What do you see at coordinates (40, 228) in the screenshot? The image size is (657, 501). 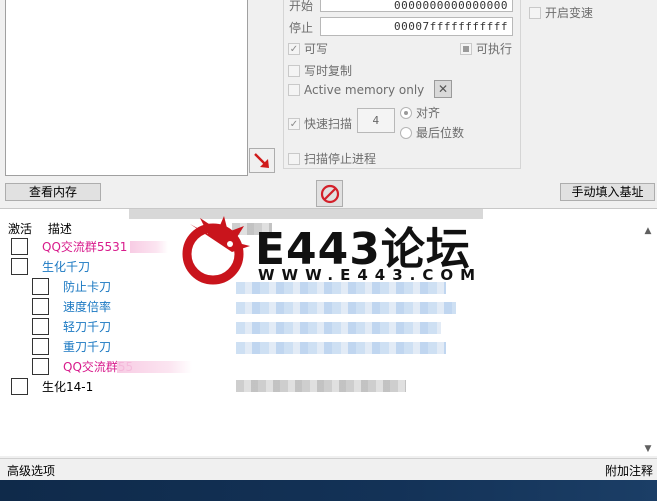 I see `address-list-header: 激活 描述` at bounding box center [40, 228].